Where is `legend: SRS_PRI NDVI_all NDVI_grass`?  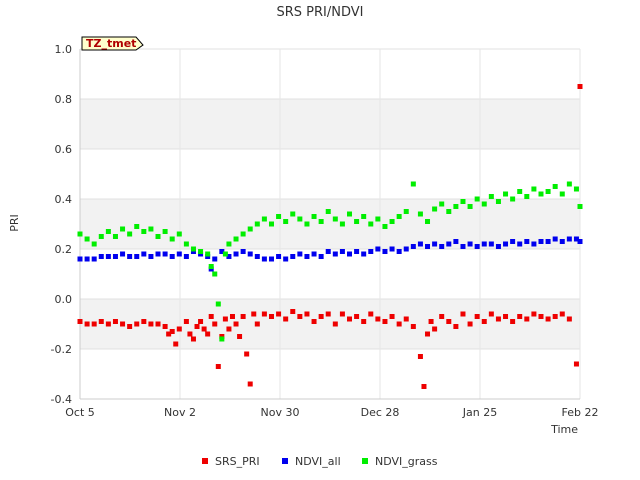 legend: SRS_PRI NDVI_all NDVI_grass is located at coordinates (320, 461).